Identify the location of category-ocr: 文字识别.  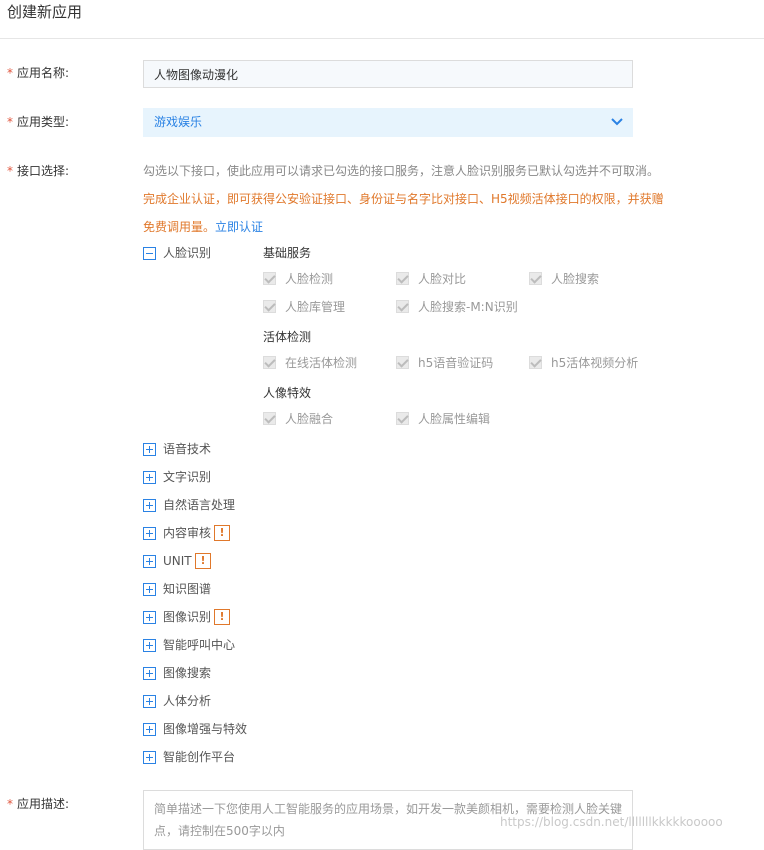
(187, 477).